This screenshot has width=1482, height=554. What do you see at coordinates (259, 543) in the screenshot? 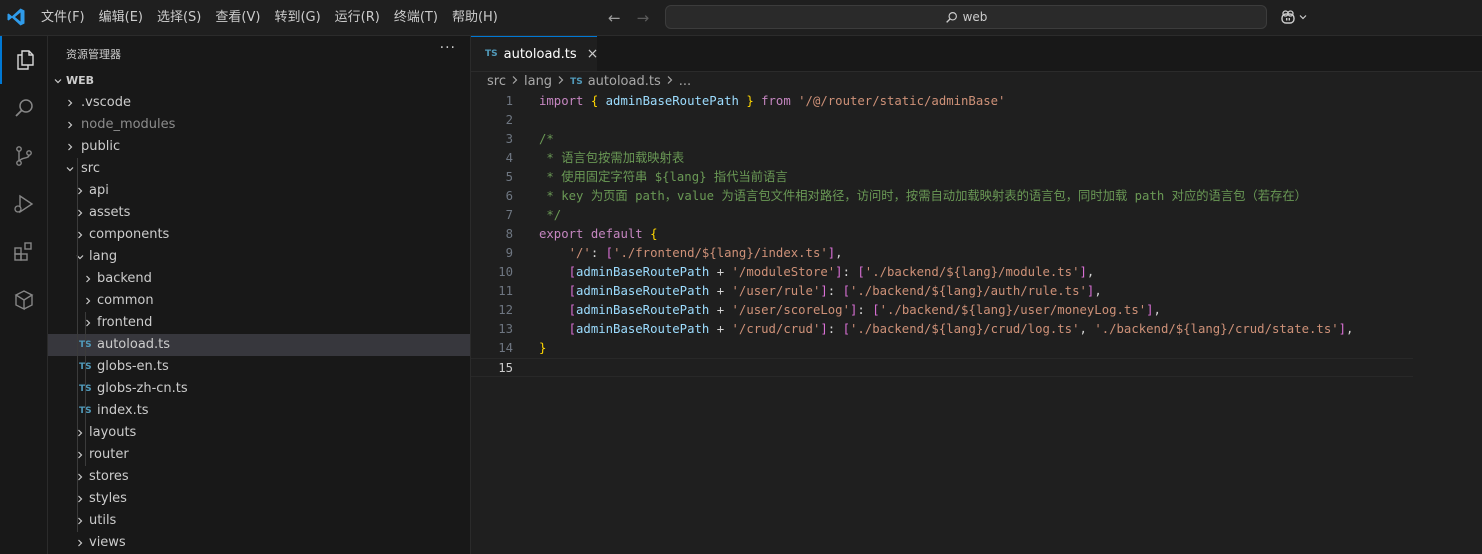
I see `tree-folder: views` at bounding box center [259, 543].